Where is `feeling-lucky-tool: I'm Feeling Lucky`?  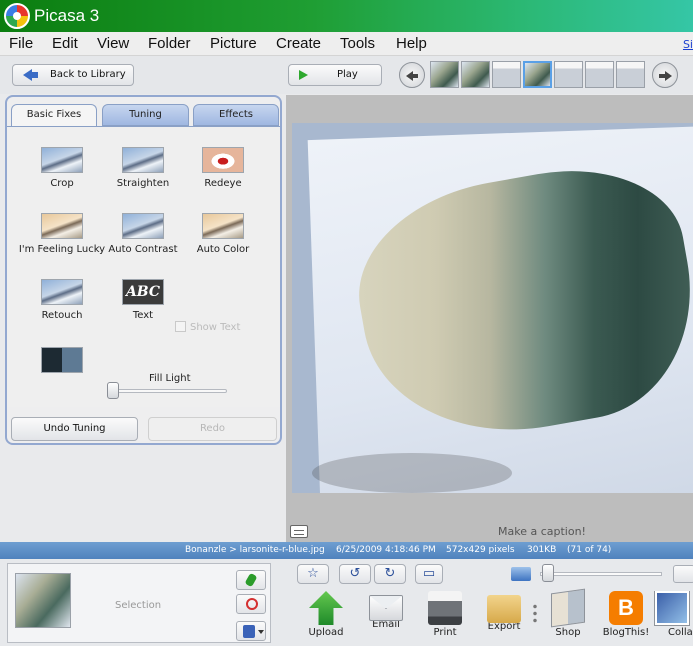 feeling-lucky-tool: I'm Feeling Lucky is located at coordinates (62, 234).